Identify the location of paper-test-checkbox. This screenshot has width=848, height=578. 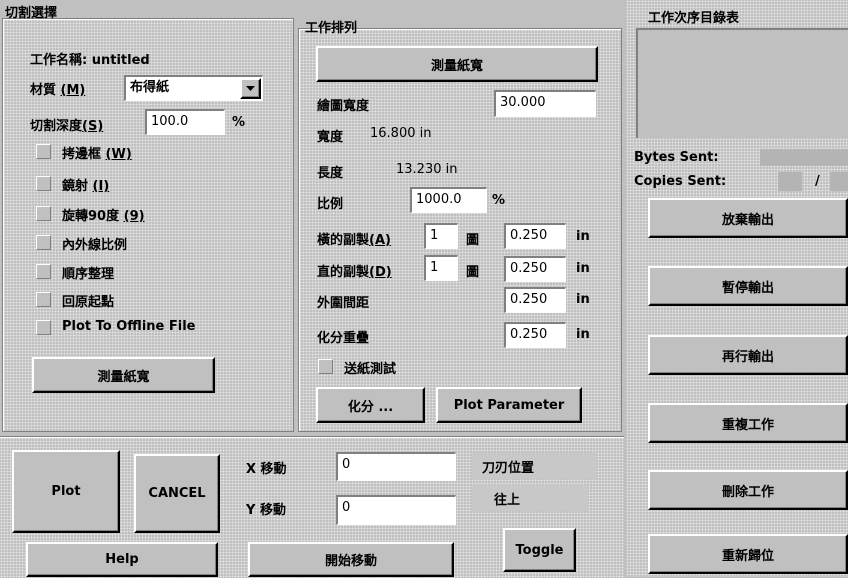
(325, 366).